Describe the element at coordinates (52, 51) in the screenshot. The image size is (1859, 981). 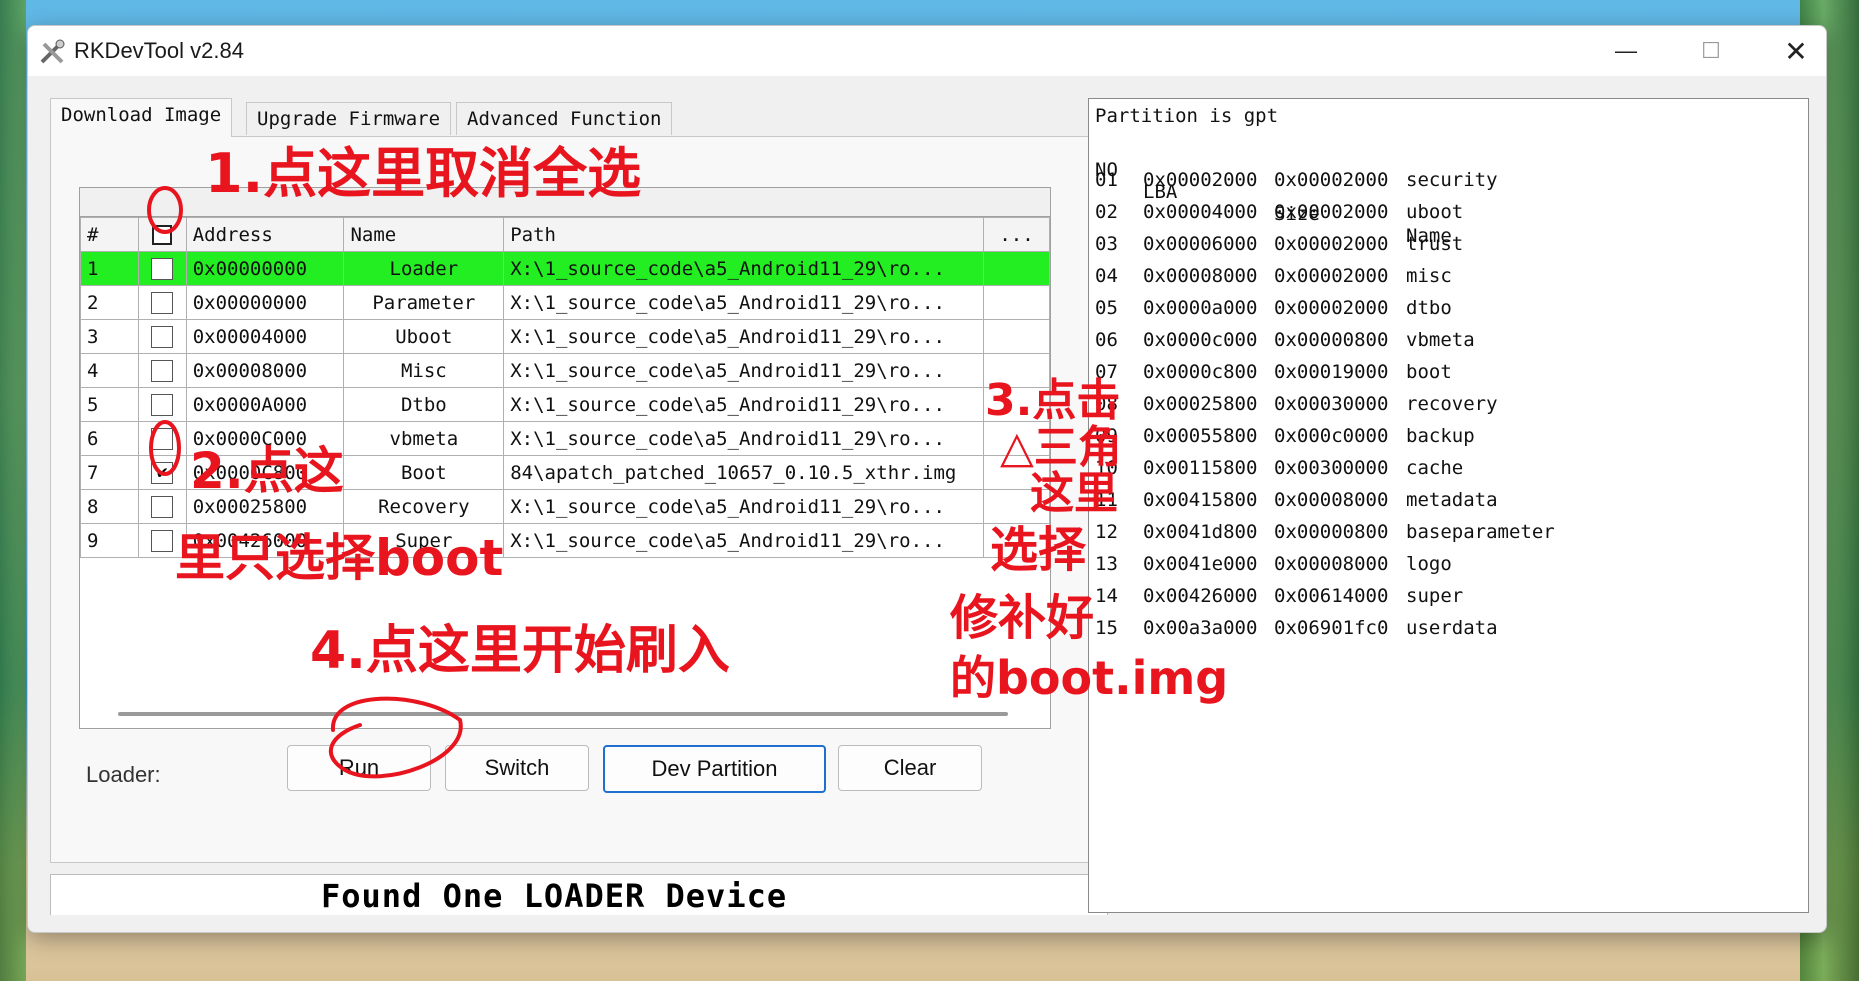
I see `tools-icon` at that location.